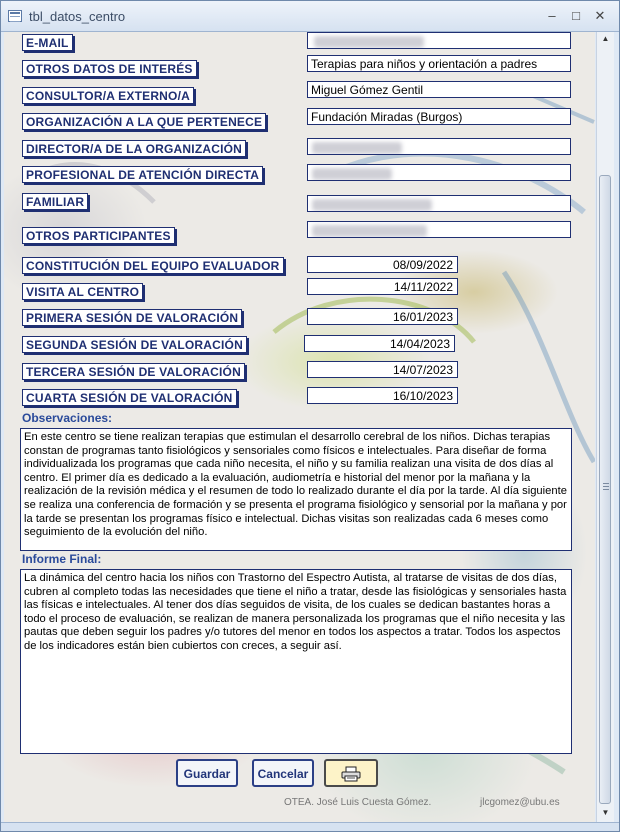 The width and height of the screenshot is (620, 832). Describe the element at coordinates (382, 286) in the screenshot. I see `visita-date-field: 14/11/2022` at that location.